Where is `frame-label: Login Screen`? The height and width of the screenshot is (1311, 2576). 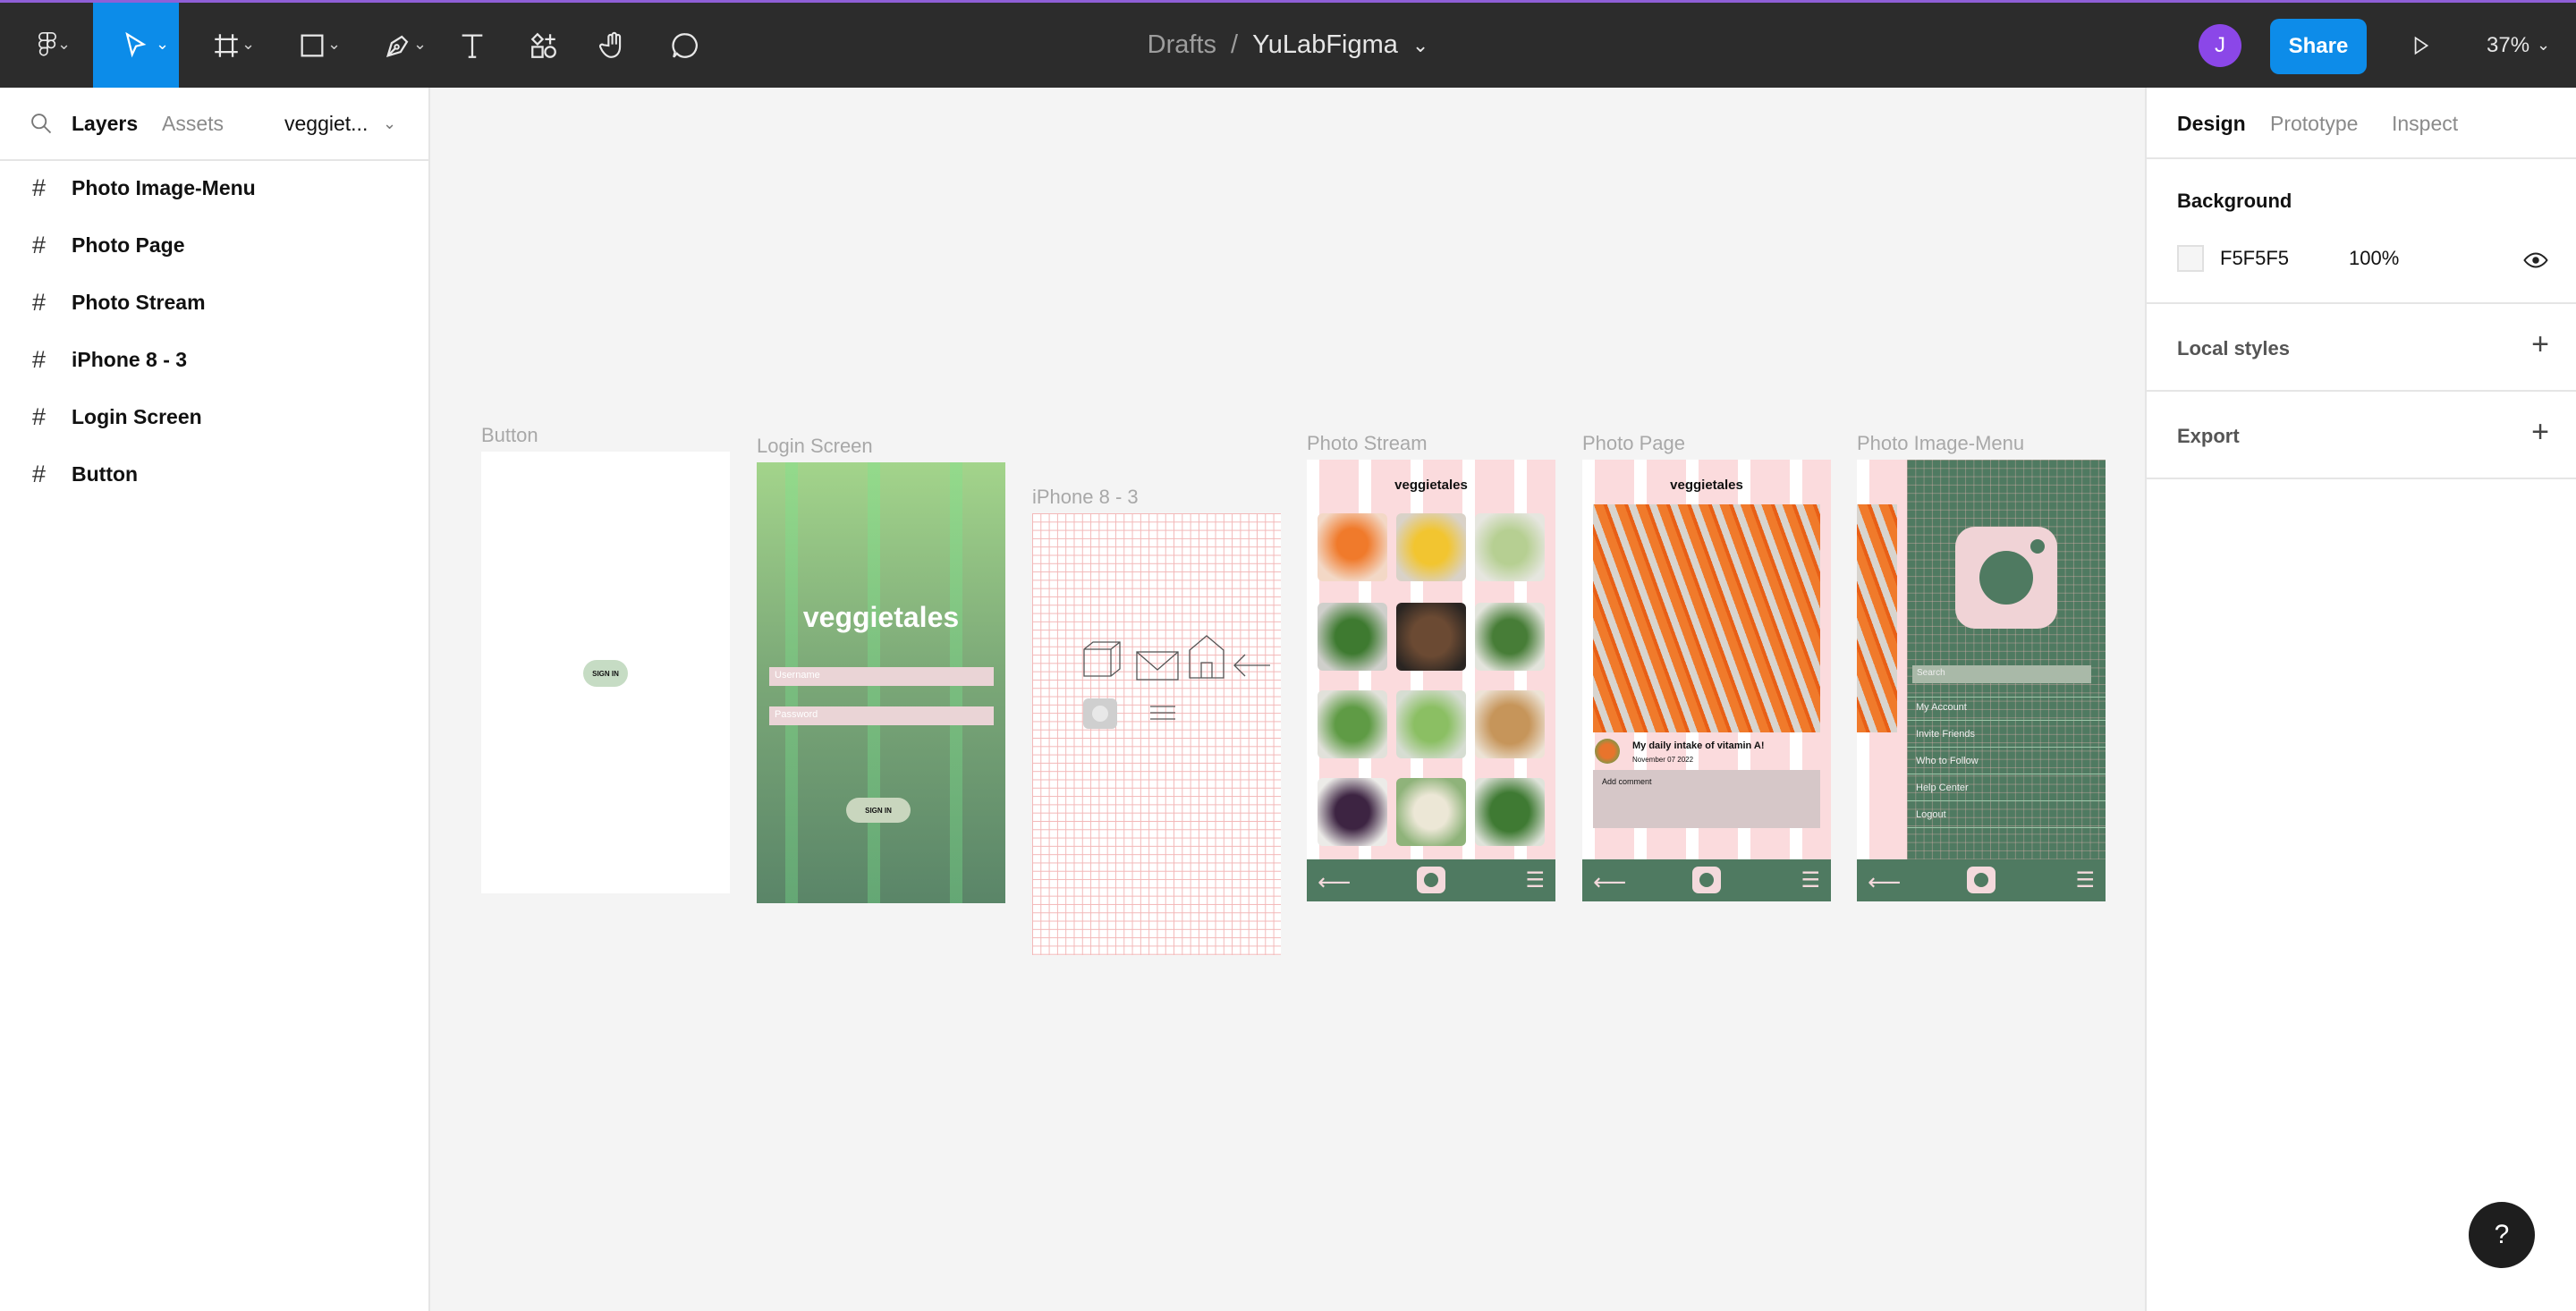
frame-label: Login Screen is located at coordinates (815, 446).